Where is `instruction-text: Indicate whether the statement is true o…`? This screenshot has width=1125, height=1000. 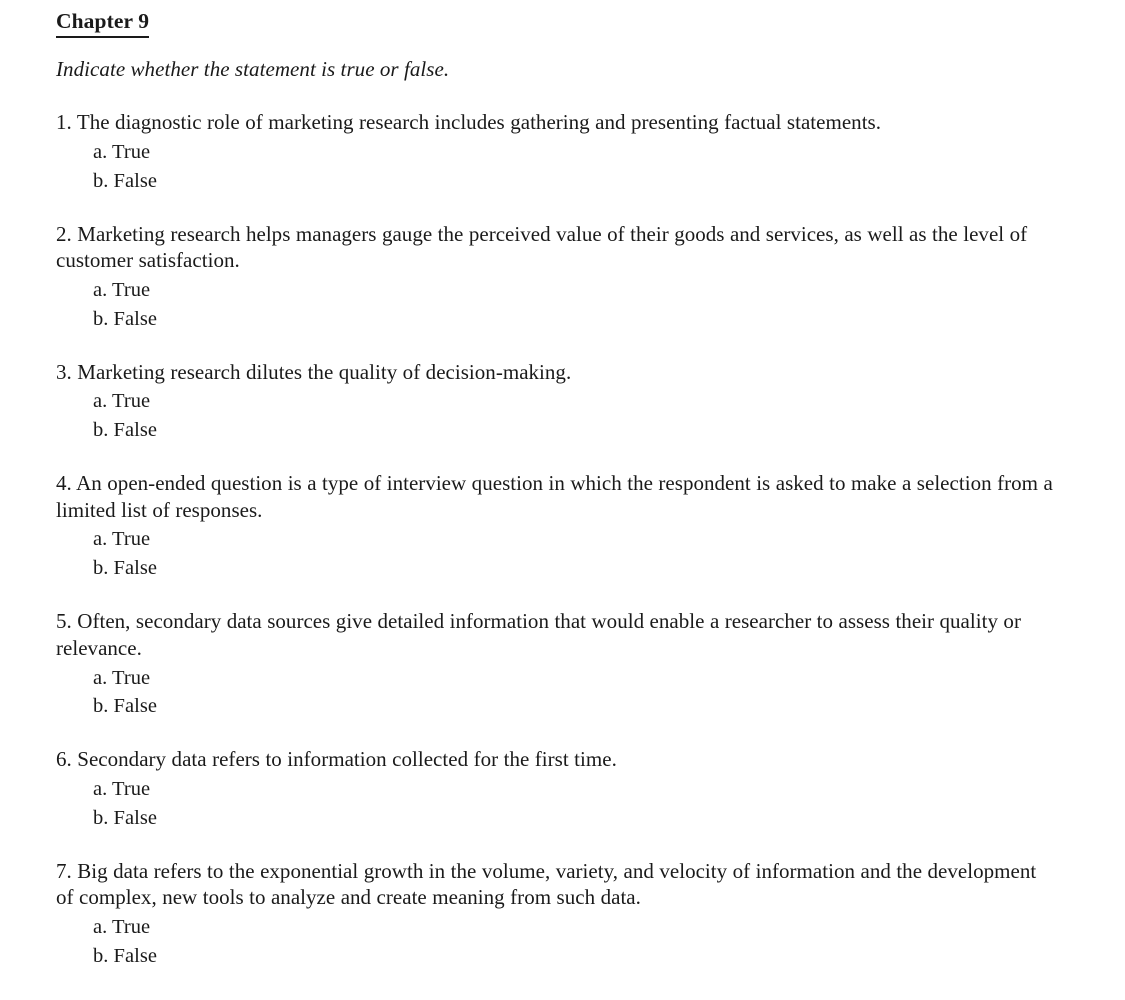 instruction-text: Indicate whether the statement is true o… is located at coordinates (253, 68).